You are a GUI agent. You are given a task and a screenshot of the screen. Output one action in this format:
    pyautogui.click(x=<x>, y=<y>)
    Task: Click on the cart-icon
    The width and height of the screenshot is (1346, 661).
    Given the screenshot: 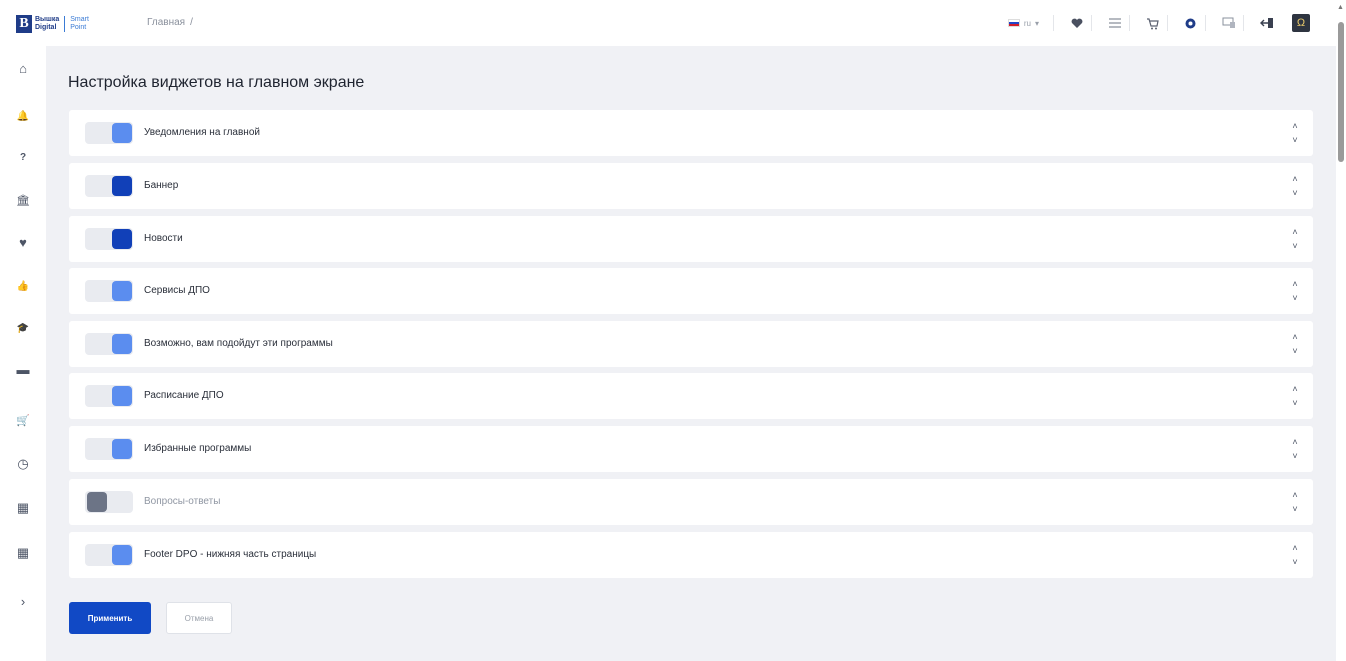 What is the action you would take?
    pyautogui.click(x=1153, y=23)
    